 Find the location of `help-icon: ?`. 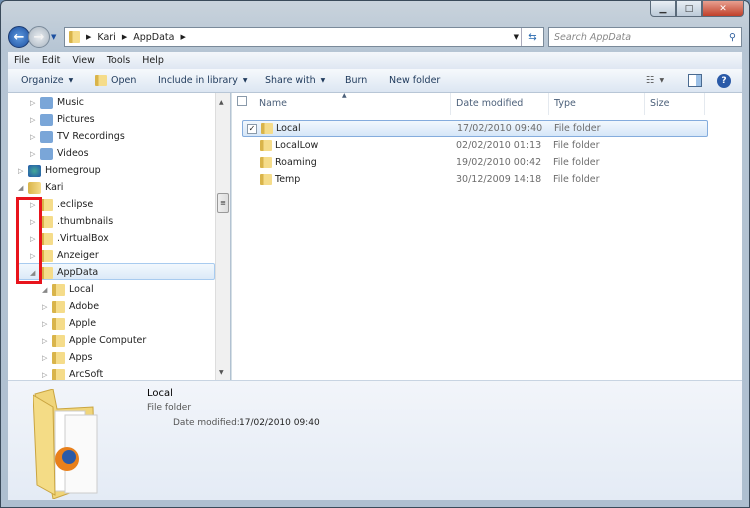

help-icon: ? is located at coordinates (724, 80).